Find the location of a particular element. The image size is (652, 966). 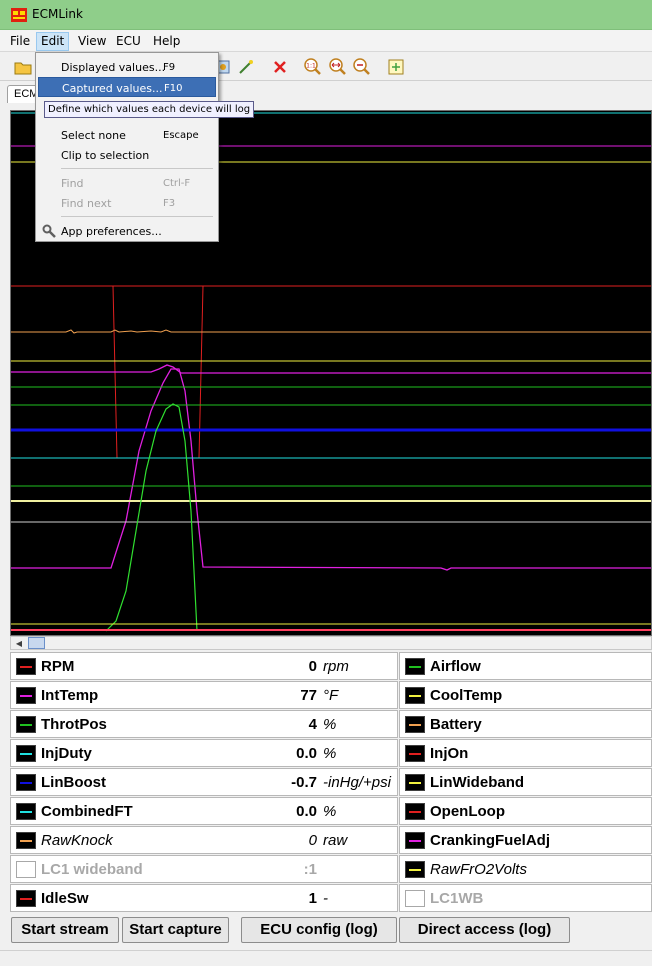

open-folder-icon is located at coordinates (23, 67).